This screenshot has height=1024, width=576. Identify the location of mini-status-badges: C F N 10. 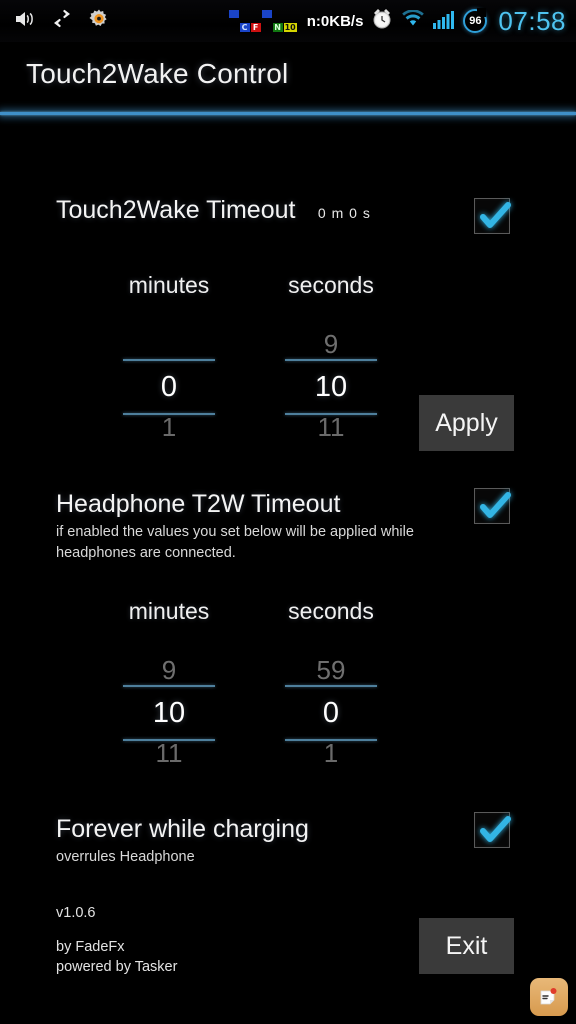
(262, 21).